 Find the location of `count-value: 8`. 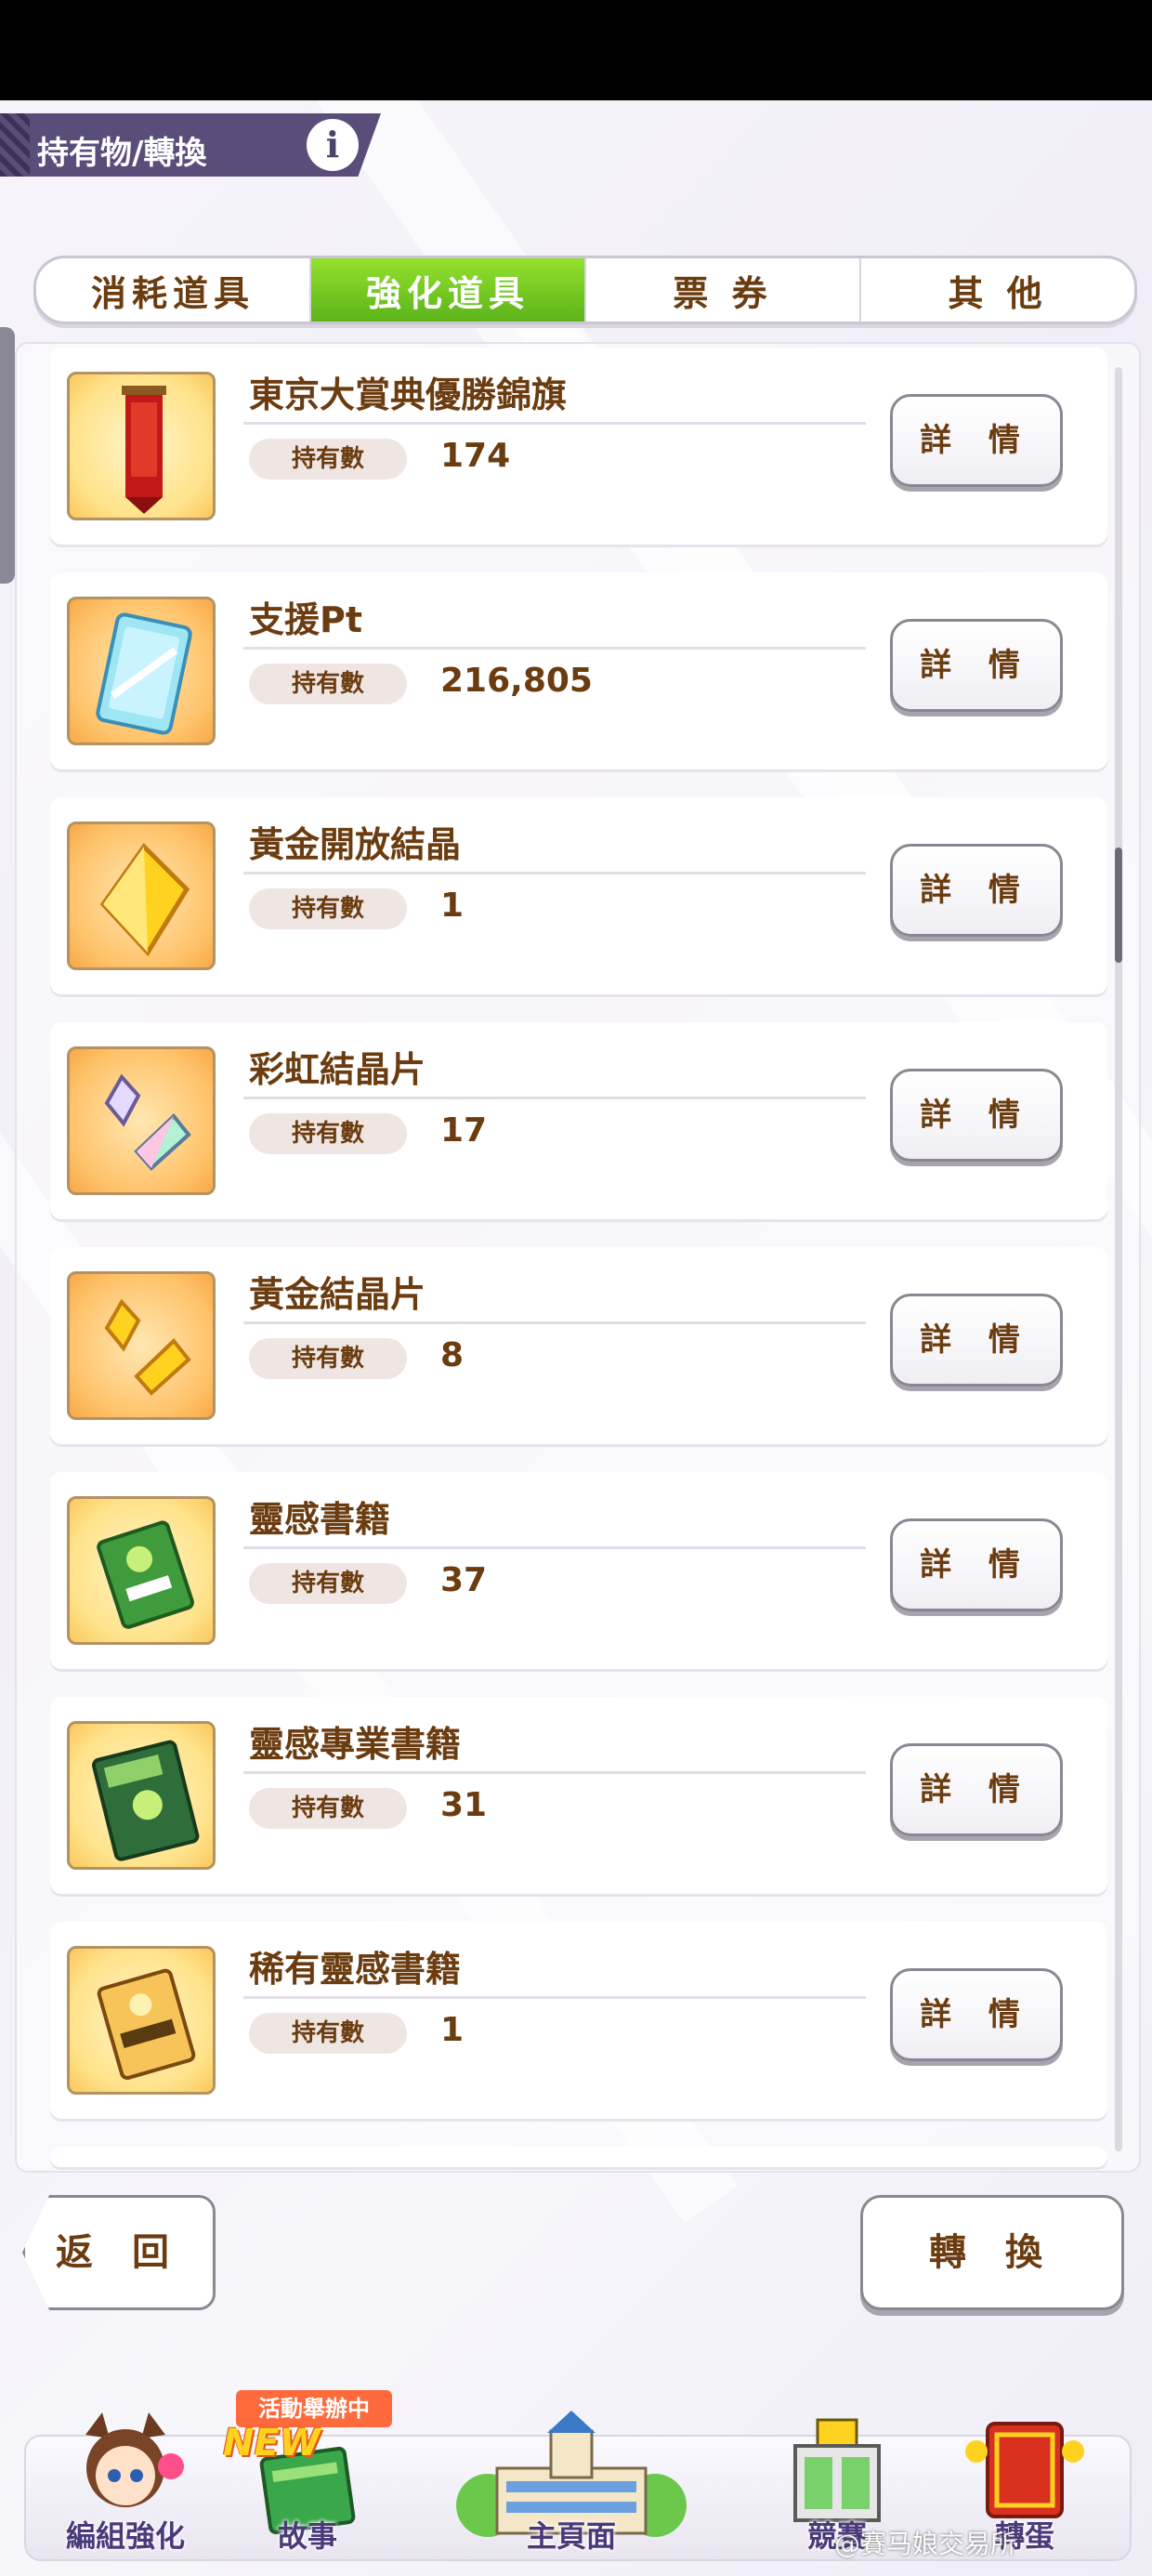

count-value: 8 is located at coordinates (452, 1355).